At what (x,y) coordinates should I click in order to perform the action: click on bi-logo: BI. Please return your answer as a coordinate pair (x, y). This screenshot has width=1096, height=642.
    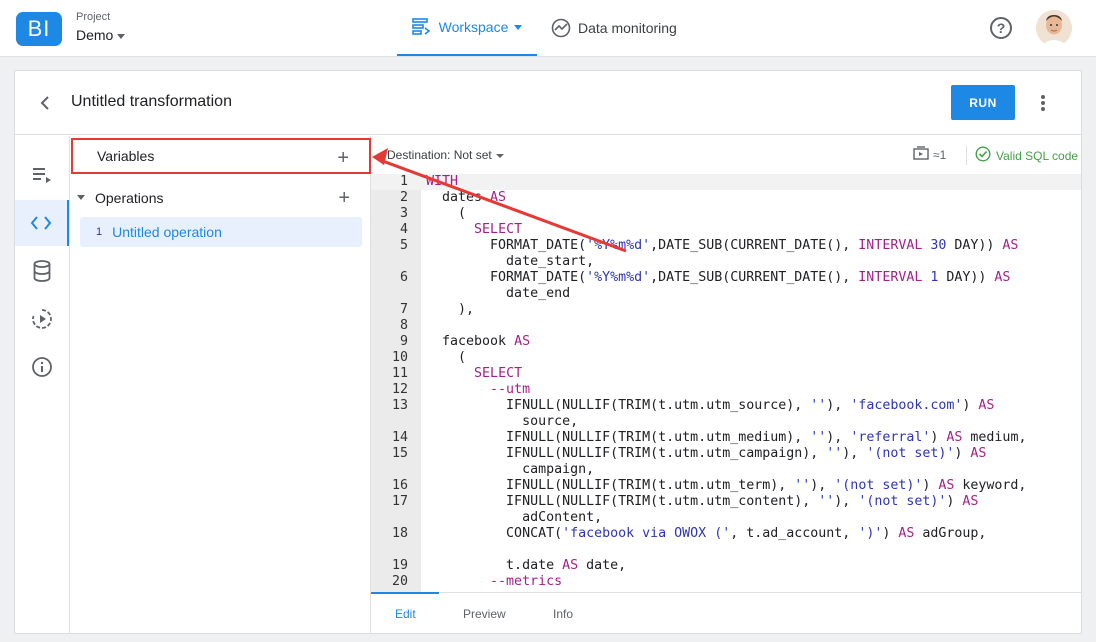
    Looking at the image, I should click on (39, 29).